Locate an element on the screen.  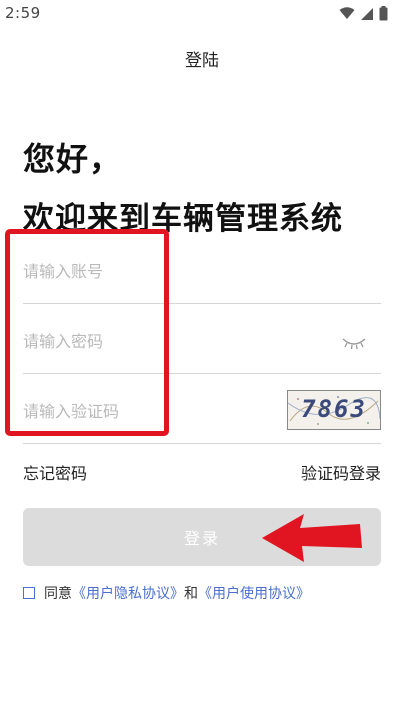
captcha-field: 7863 is located at coordinates (202, 413).